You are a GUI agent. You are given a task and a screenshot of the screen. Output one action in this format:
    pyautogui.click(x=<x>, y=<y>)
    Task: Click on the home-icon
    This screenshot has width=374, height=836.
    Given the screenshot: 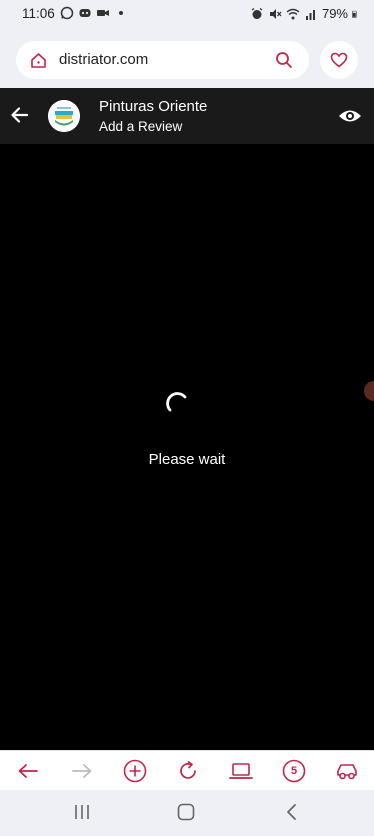 What is the action you would take?
    pyautogui.click(x=38, y=60)
    